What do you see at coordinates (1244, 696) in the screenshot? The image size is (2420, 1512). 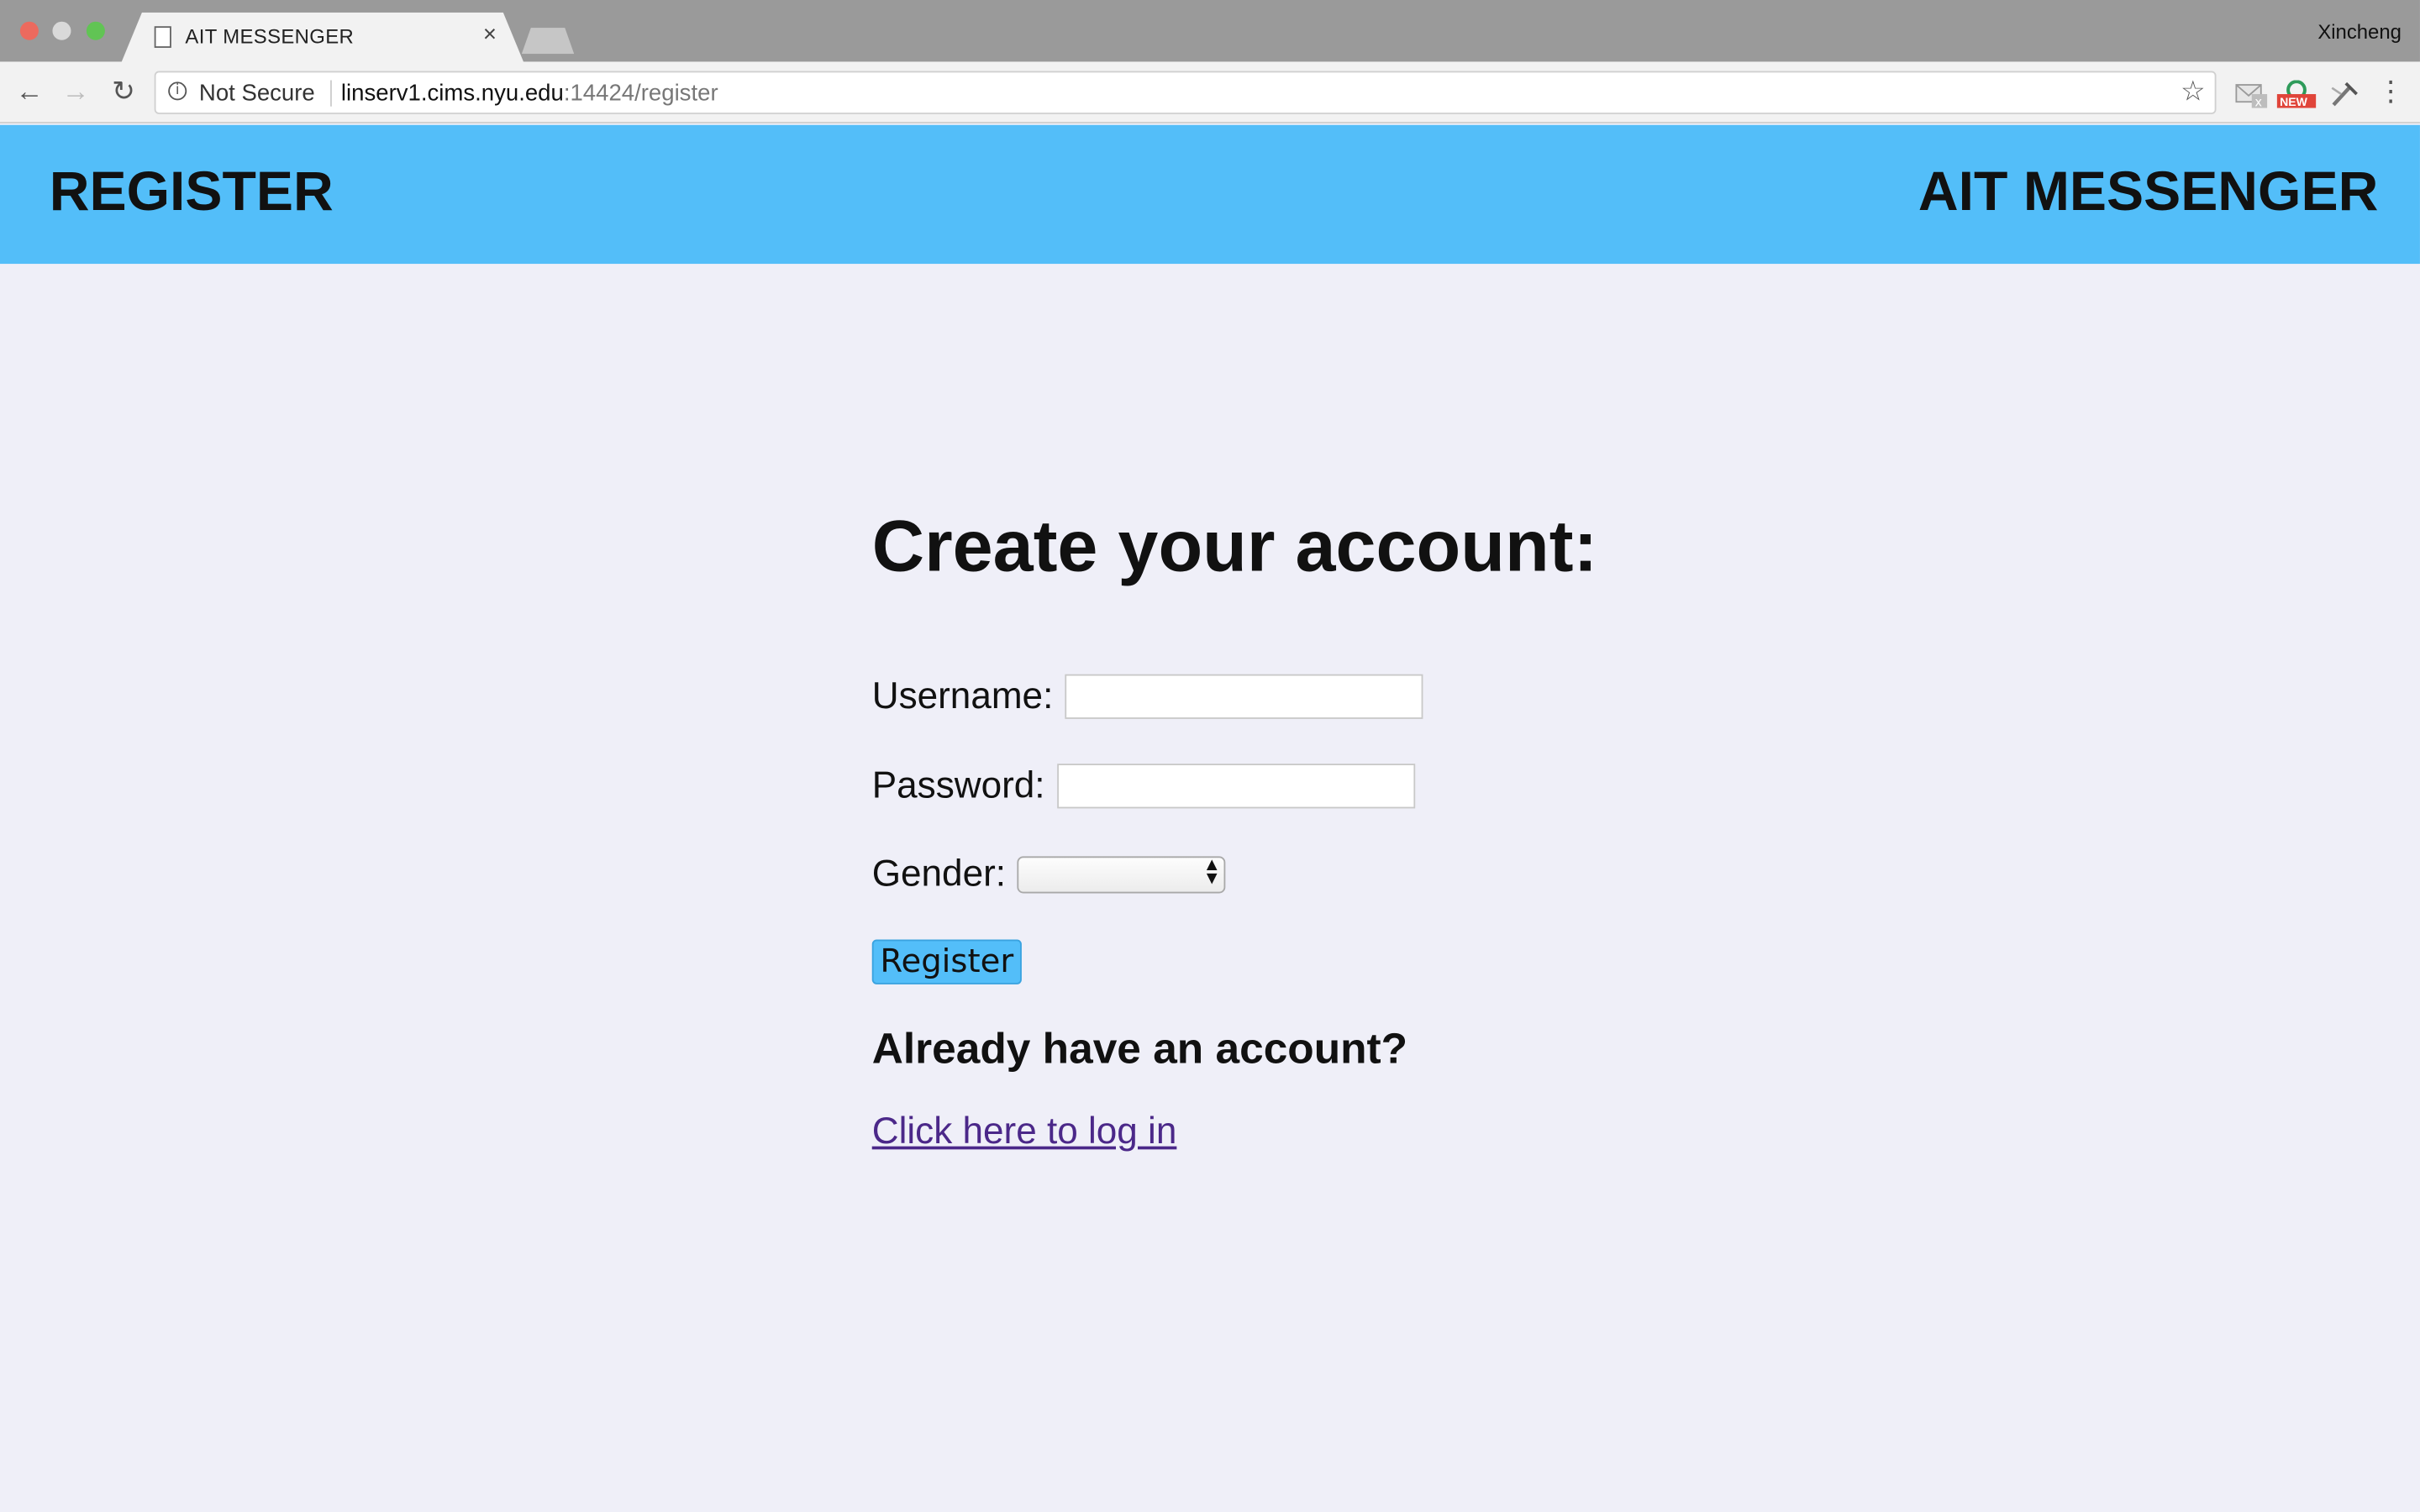 I see `username-input` at bounding box center [1244, 696].